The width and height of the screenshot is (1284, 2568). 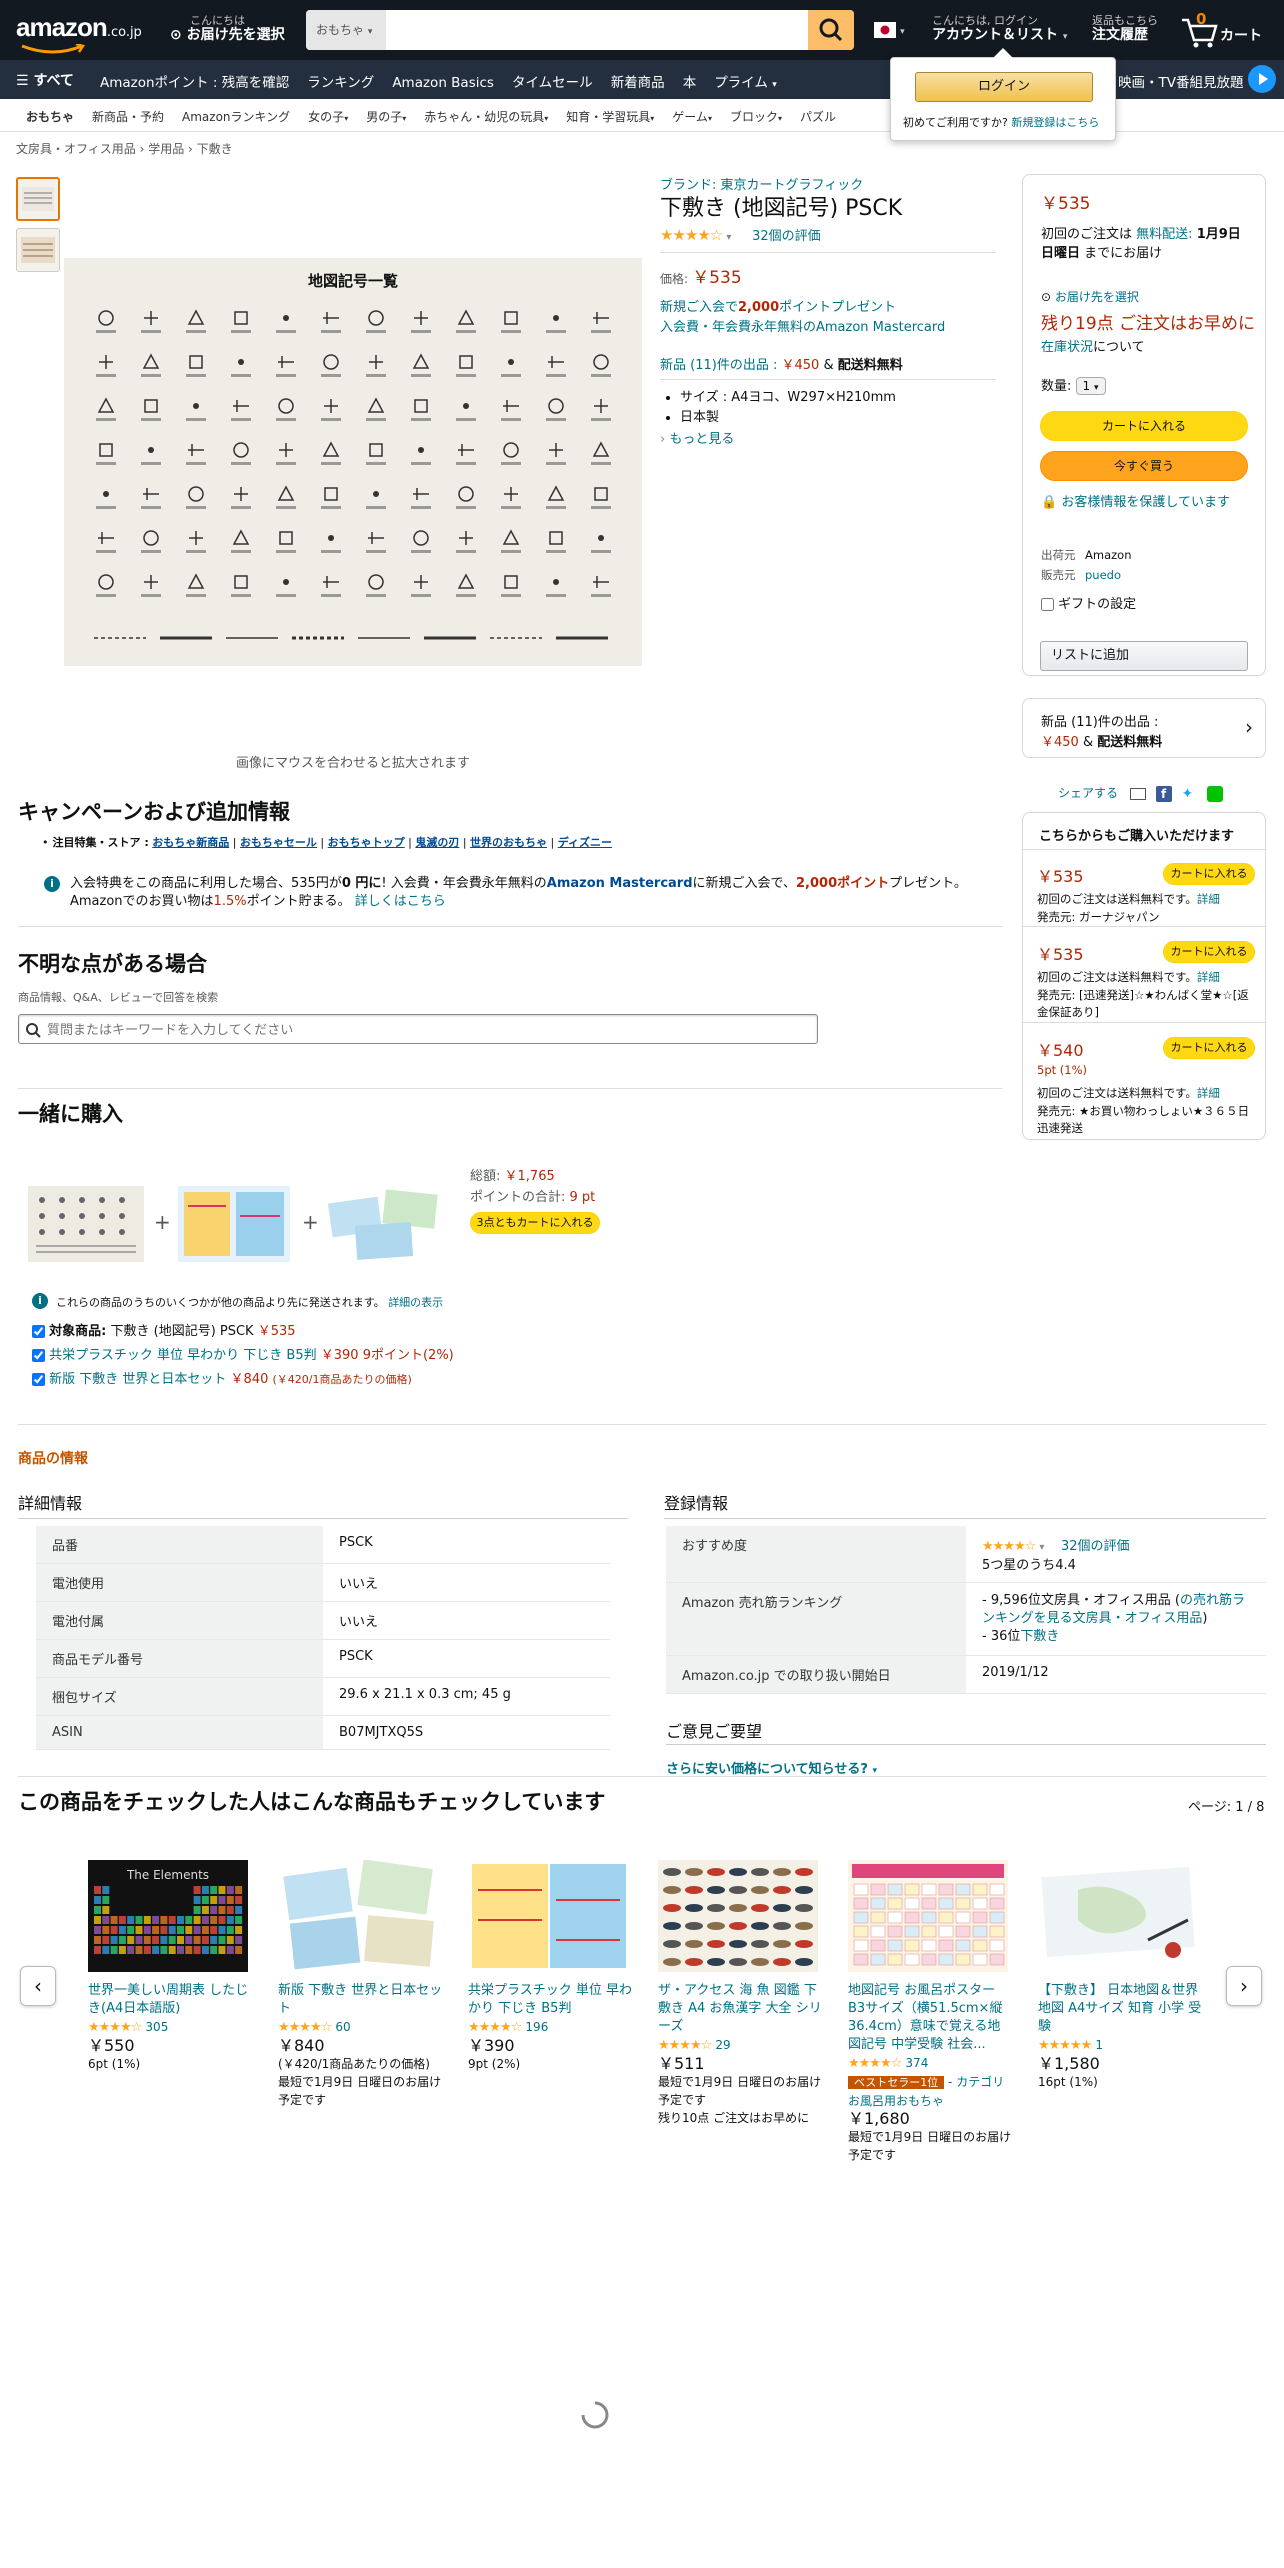 What do you see at coordinates (1047, 604) in the screenshot?
I see `gift-checkbox` at bounding box center [1047, 604].